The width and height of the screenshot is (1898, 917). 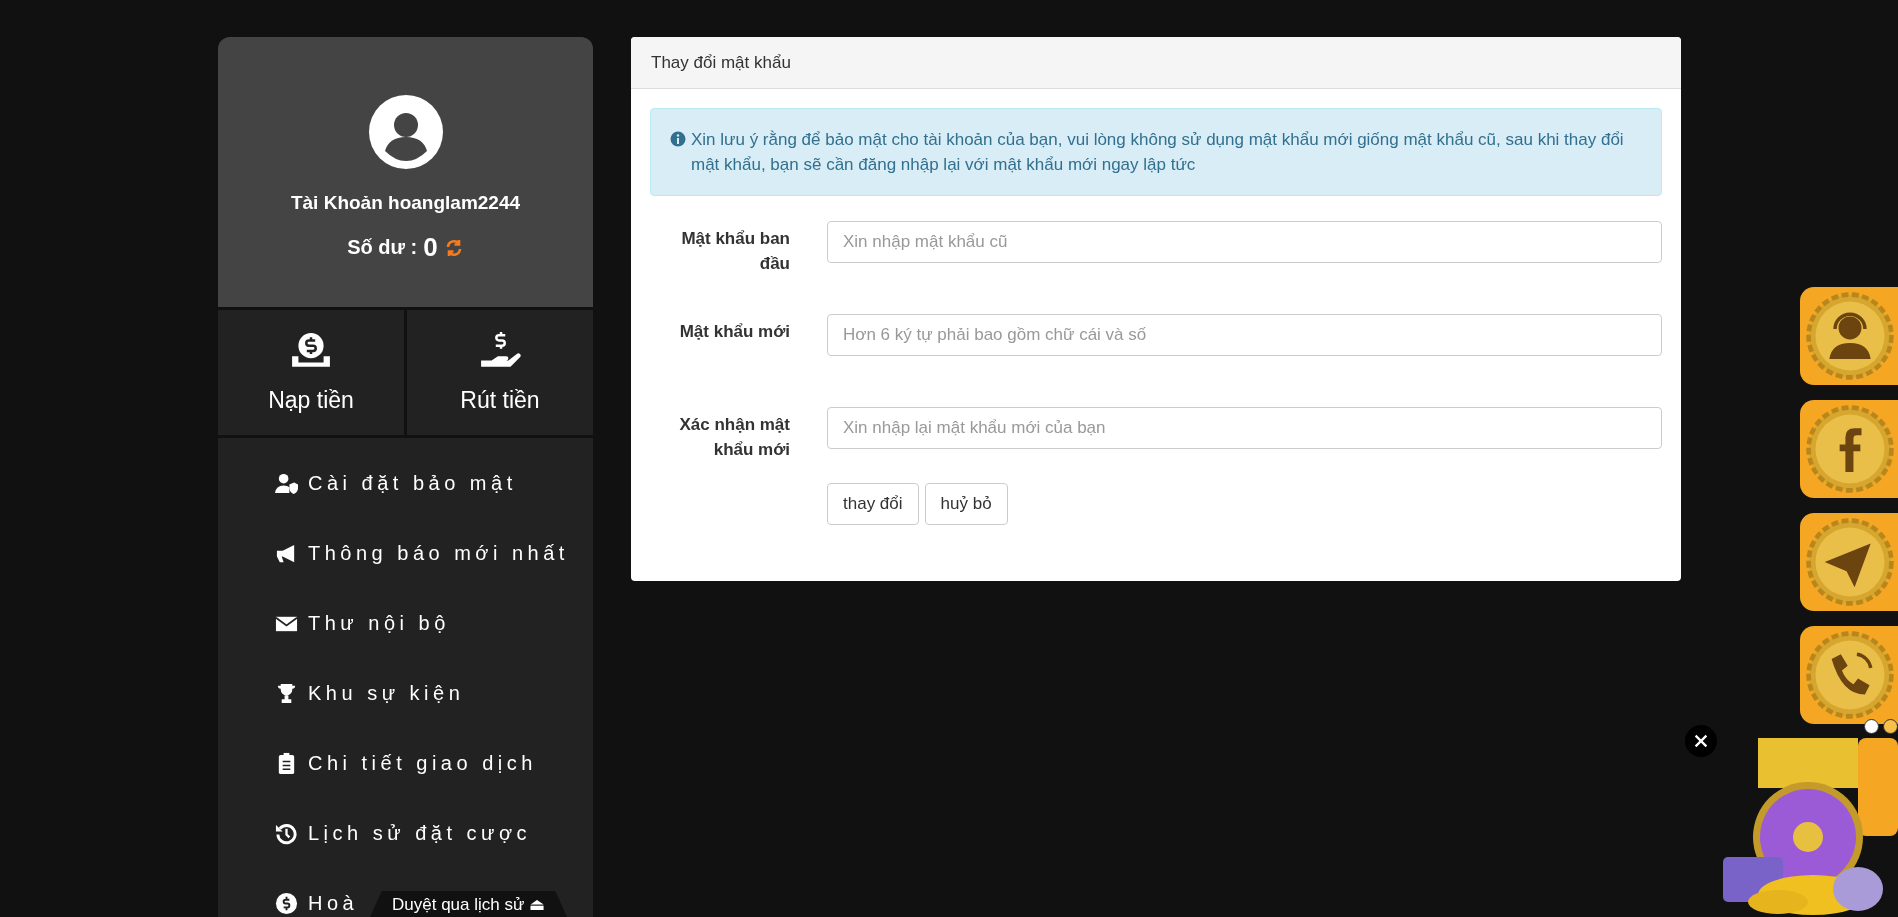 I want to click on history-icon, so click(x=286, y=833).